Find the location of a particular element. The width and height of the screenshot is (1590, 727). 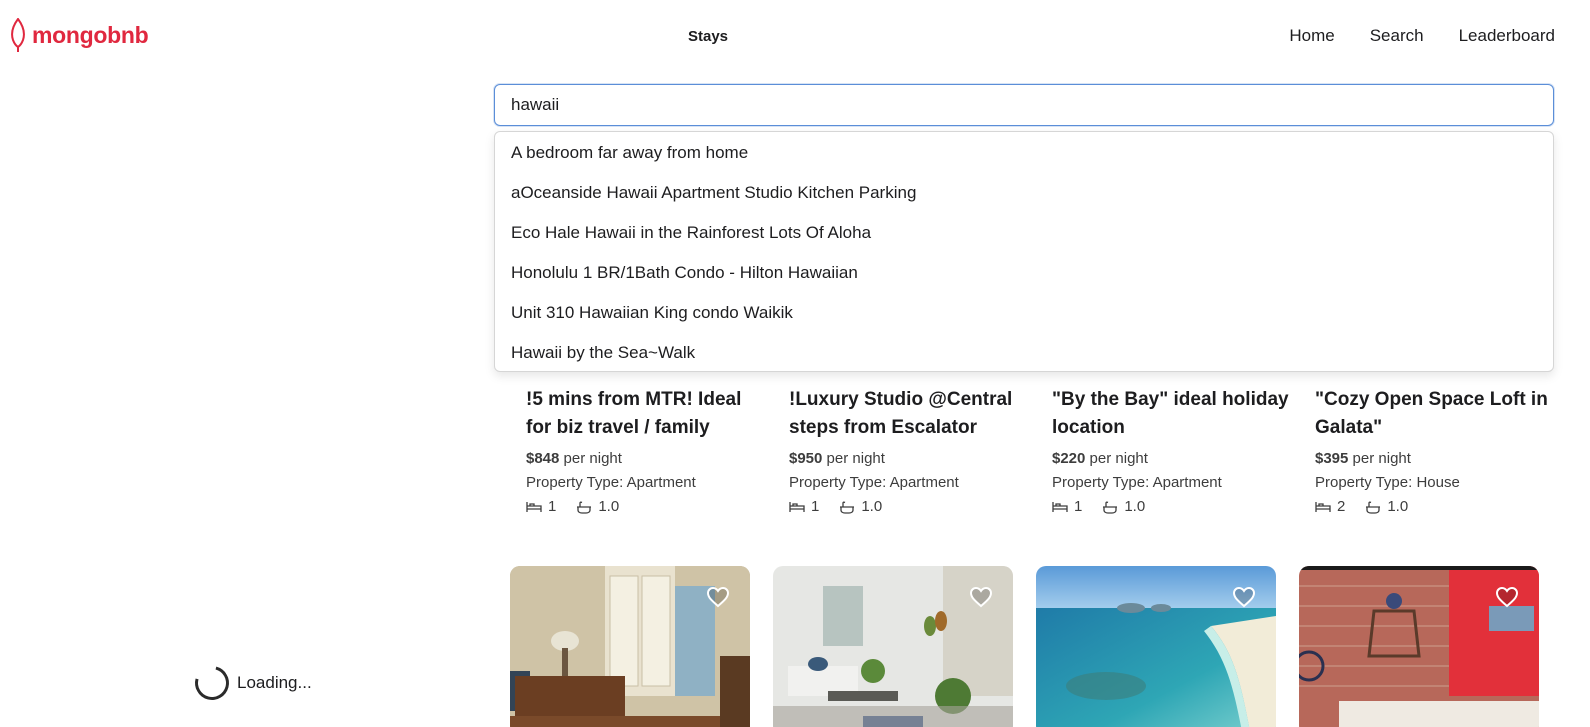

listing-price: $848 per night is located at coordinates (646, 459).